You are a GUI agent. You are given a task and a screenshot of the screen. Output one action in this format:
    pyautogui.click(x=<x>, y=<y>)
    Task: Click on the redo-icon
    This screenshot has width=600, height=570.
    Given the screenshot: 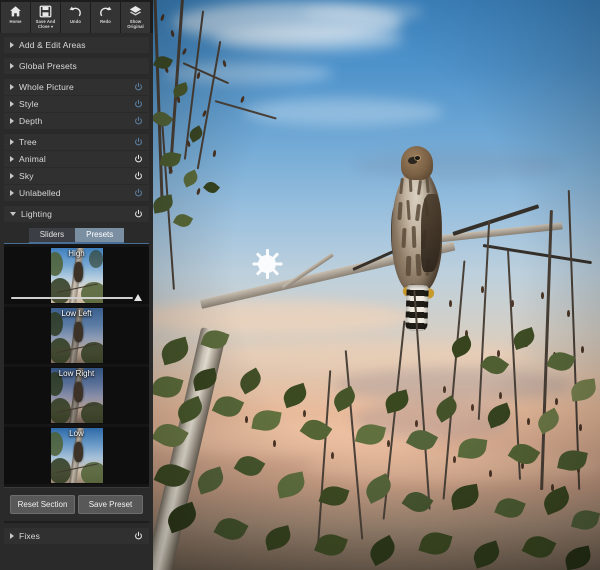 What is the action you would take?
    pyautogui.click(x=105, y=11)
    